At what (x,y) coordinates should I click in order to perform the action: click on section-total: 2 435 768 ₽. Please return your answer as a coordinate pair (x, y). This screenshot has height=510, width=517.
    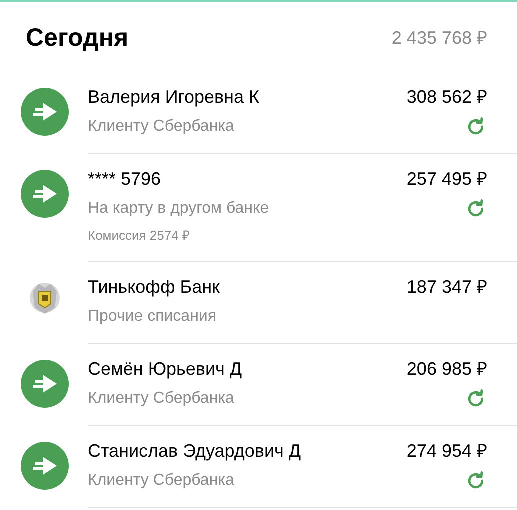
    Looking at the image, I should click on (439, 38).